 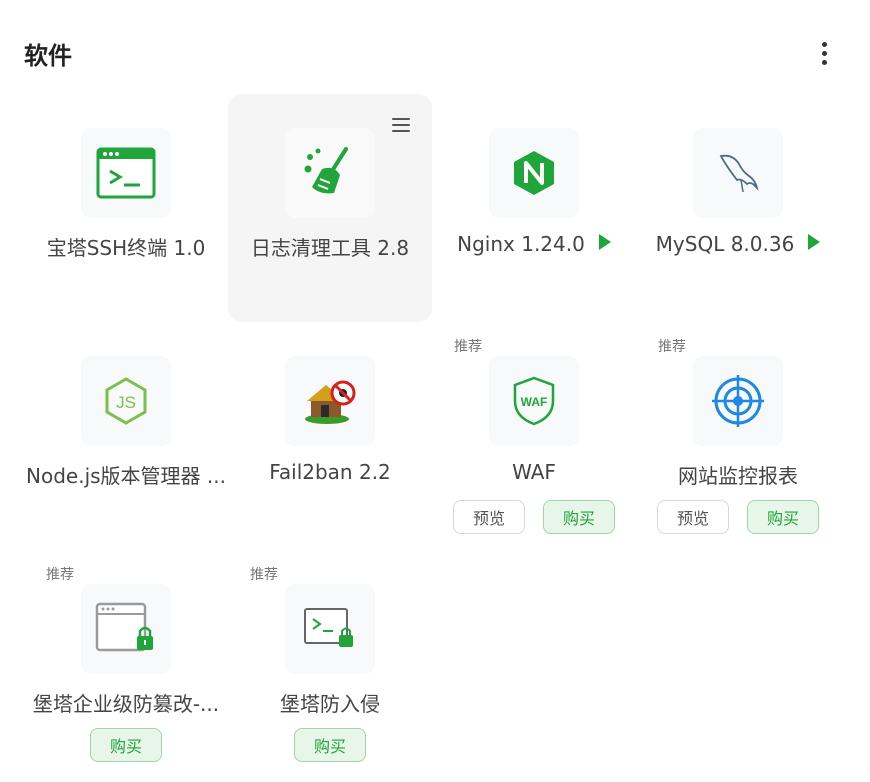 I want to click on app-name: Nginx 1.24.0, so click(x=534, y=244).